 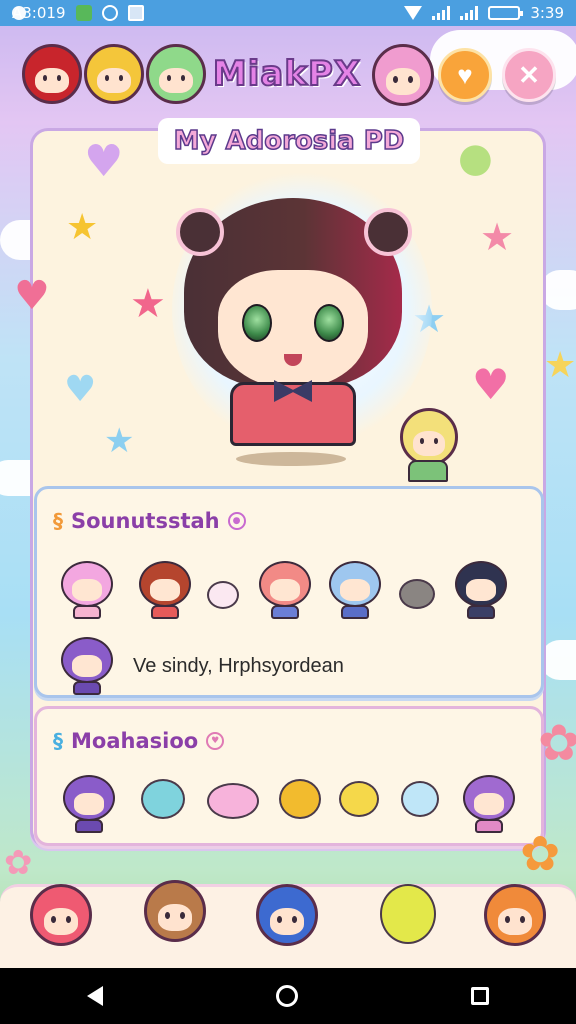 What do you see at coordinates (238, 666) in the screenshot?
I see `collection-panel-text: Ve sindy, Hrphsyordean` at bounding box center [238, 666].